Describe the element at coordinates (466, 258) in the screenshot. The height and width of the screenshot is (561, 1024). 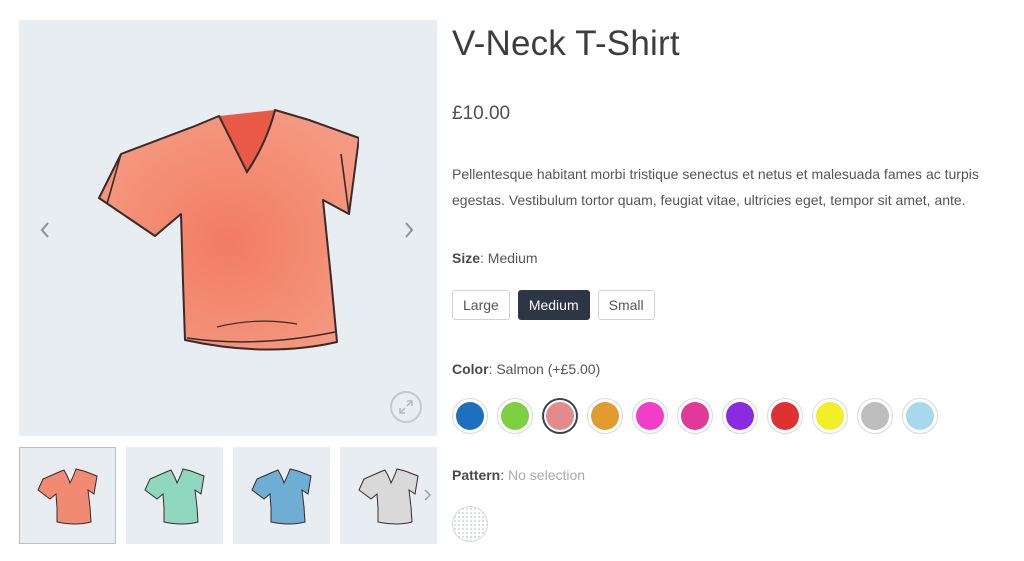
I see `size-attribute-name: Size` at that location.